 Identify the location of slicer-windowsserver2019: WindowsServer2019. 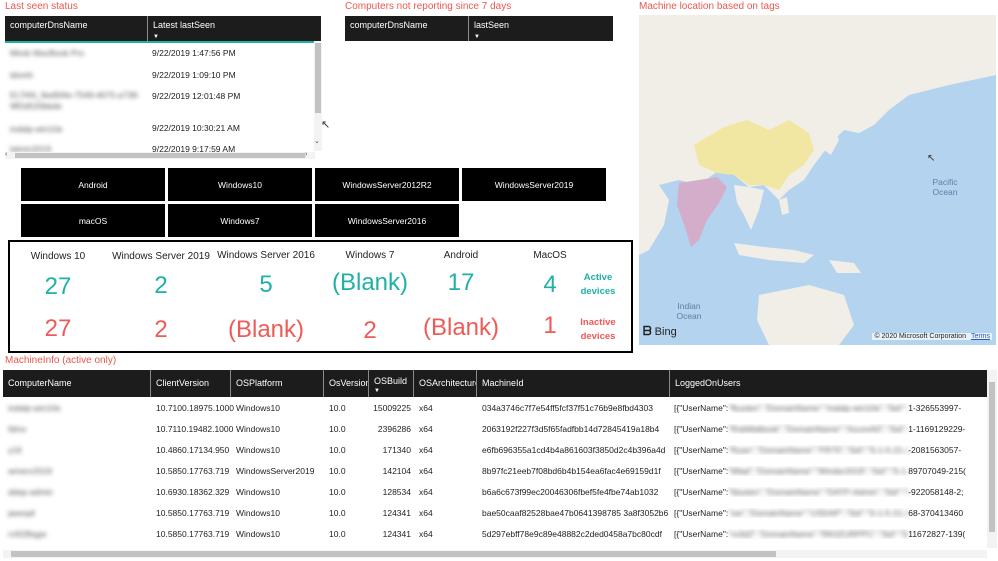
(534, 184).